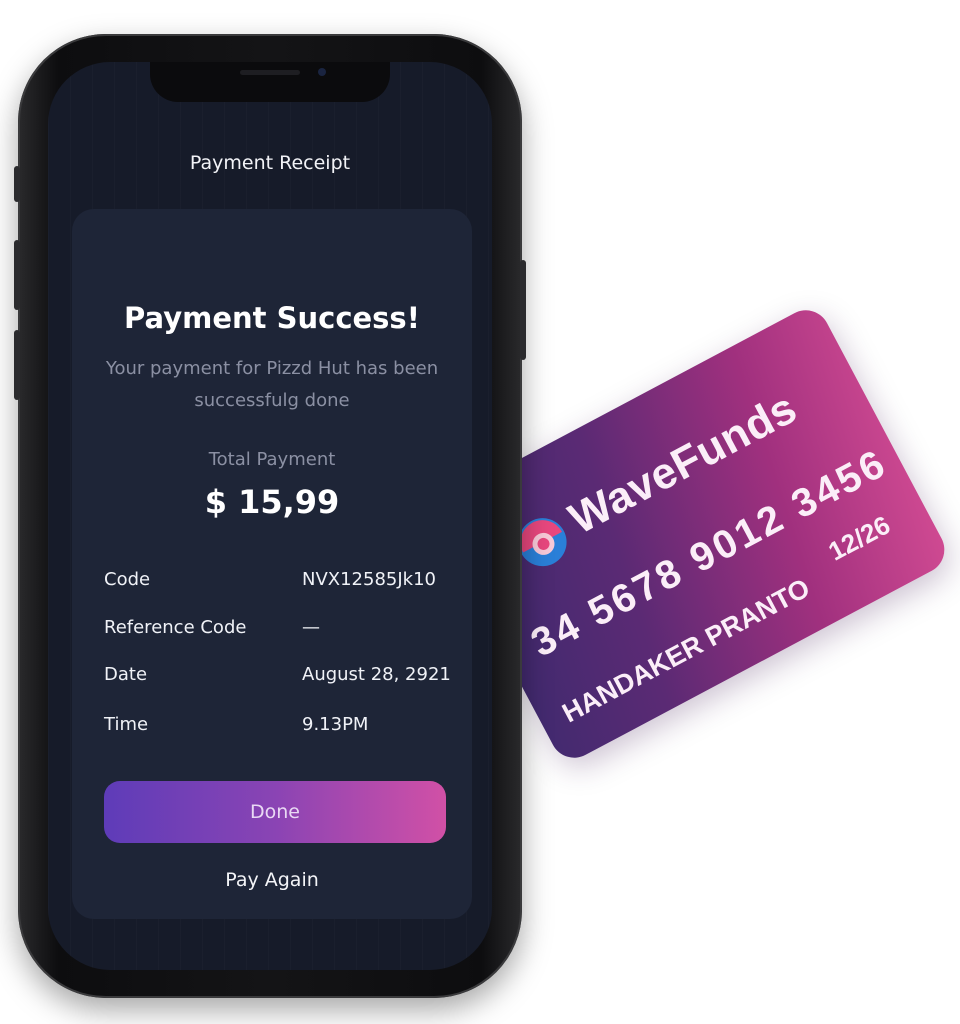 This screenshot has width=960, height=1024. Describe the element at coordinates (126, 674) in the screenshot. I see `detail-label: Date` at that location.